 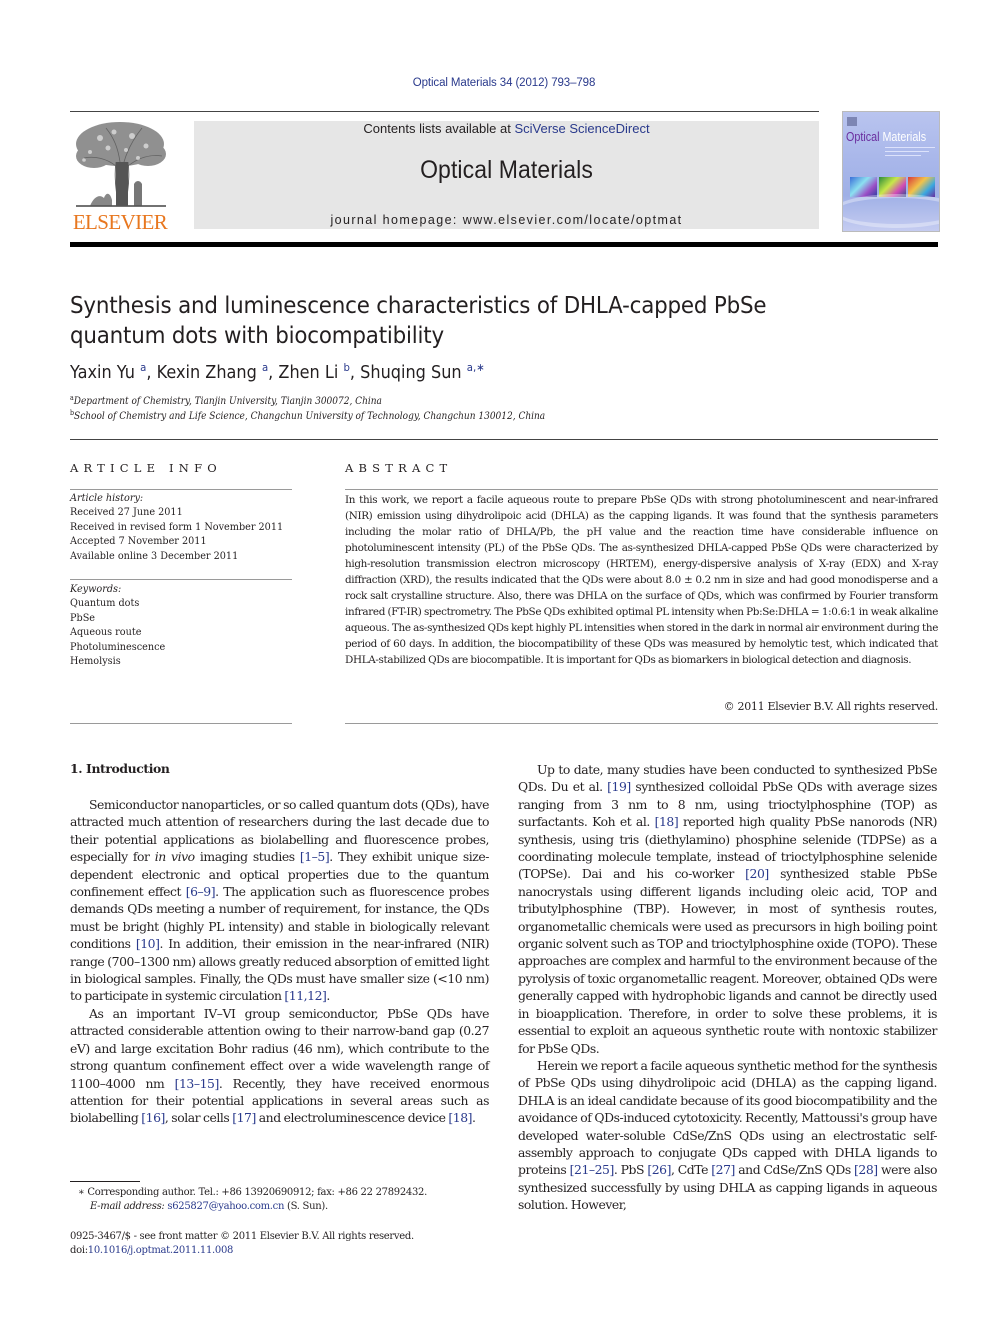 What do you see at coordinates (399, 468) in the screenshot?
I see `abstract-heading: ABSTRACT` at bounding box center [399, 468].